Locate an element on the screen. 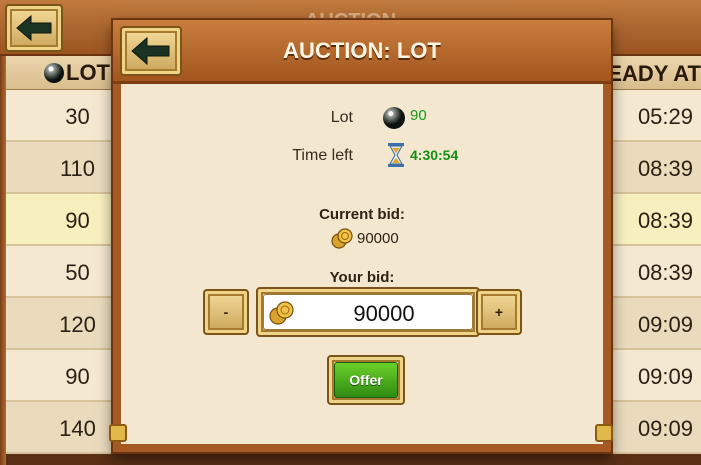  current-bid-value: 90000 is located at coordinates (378, 238).